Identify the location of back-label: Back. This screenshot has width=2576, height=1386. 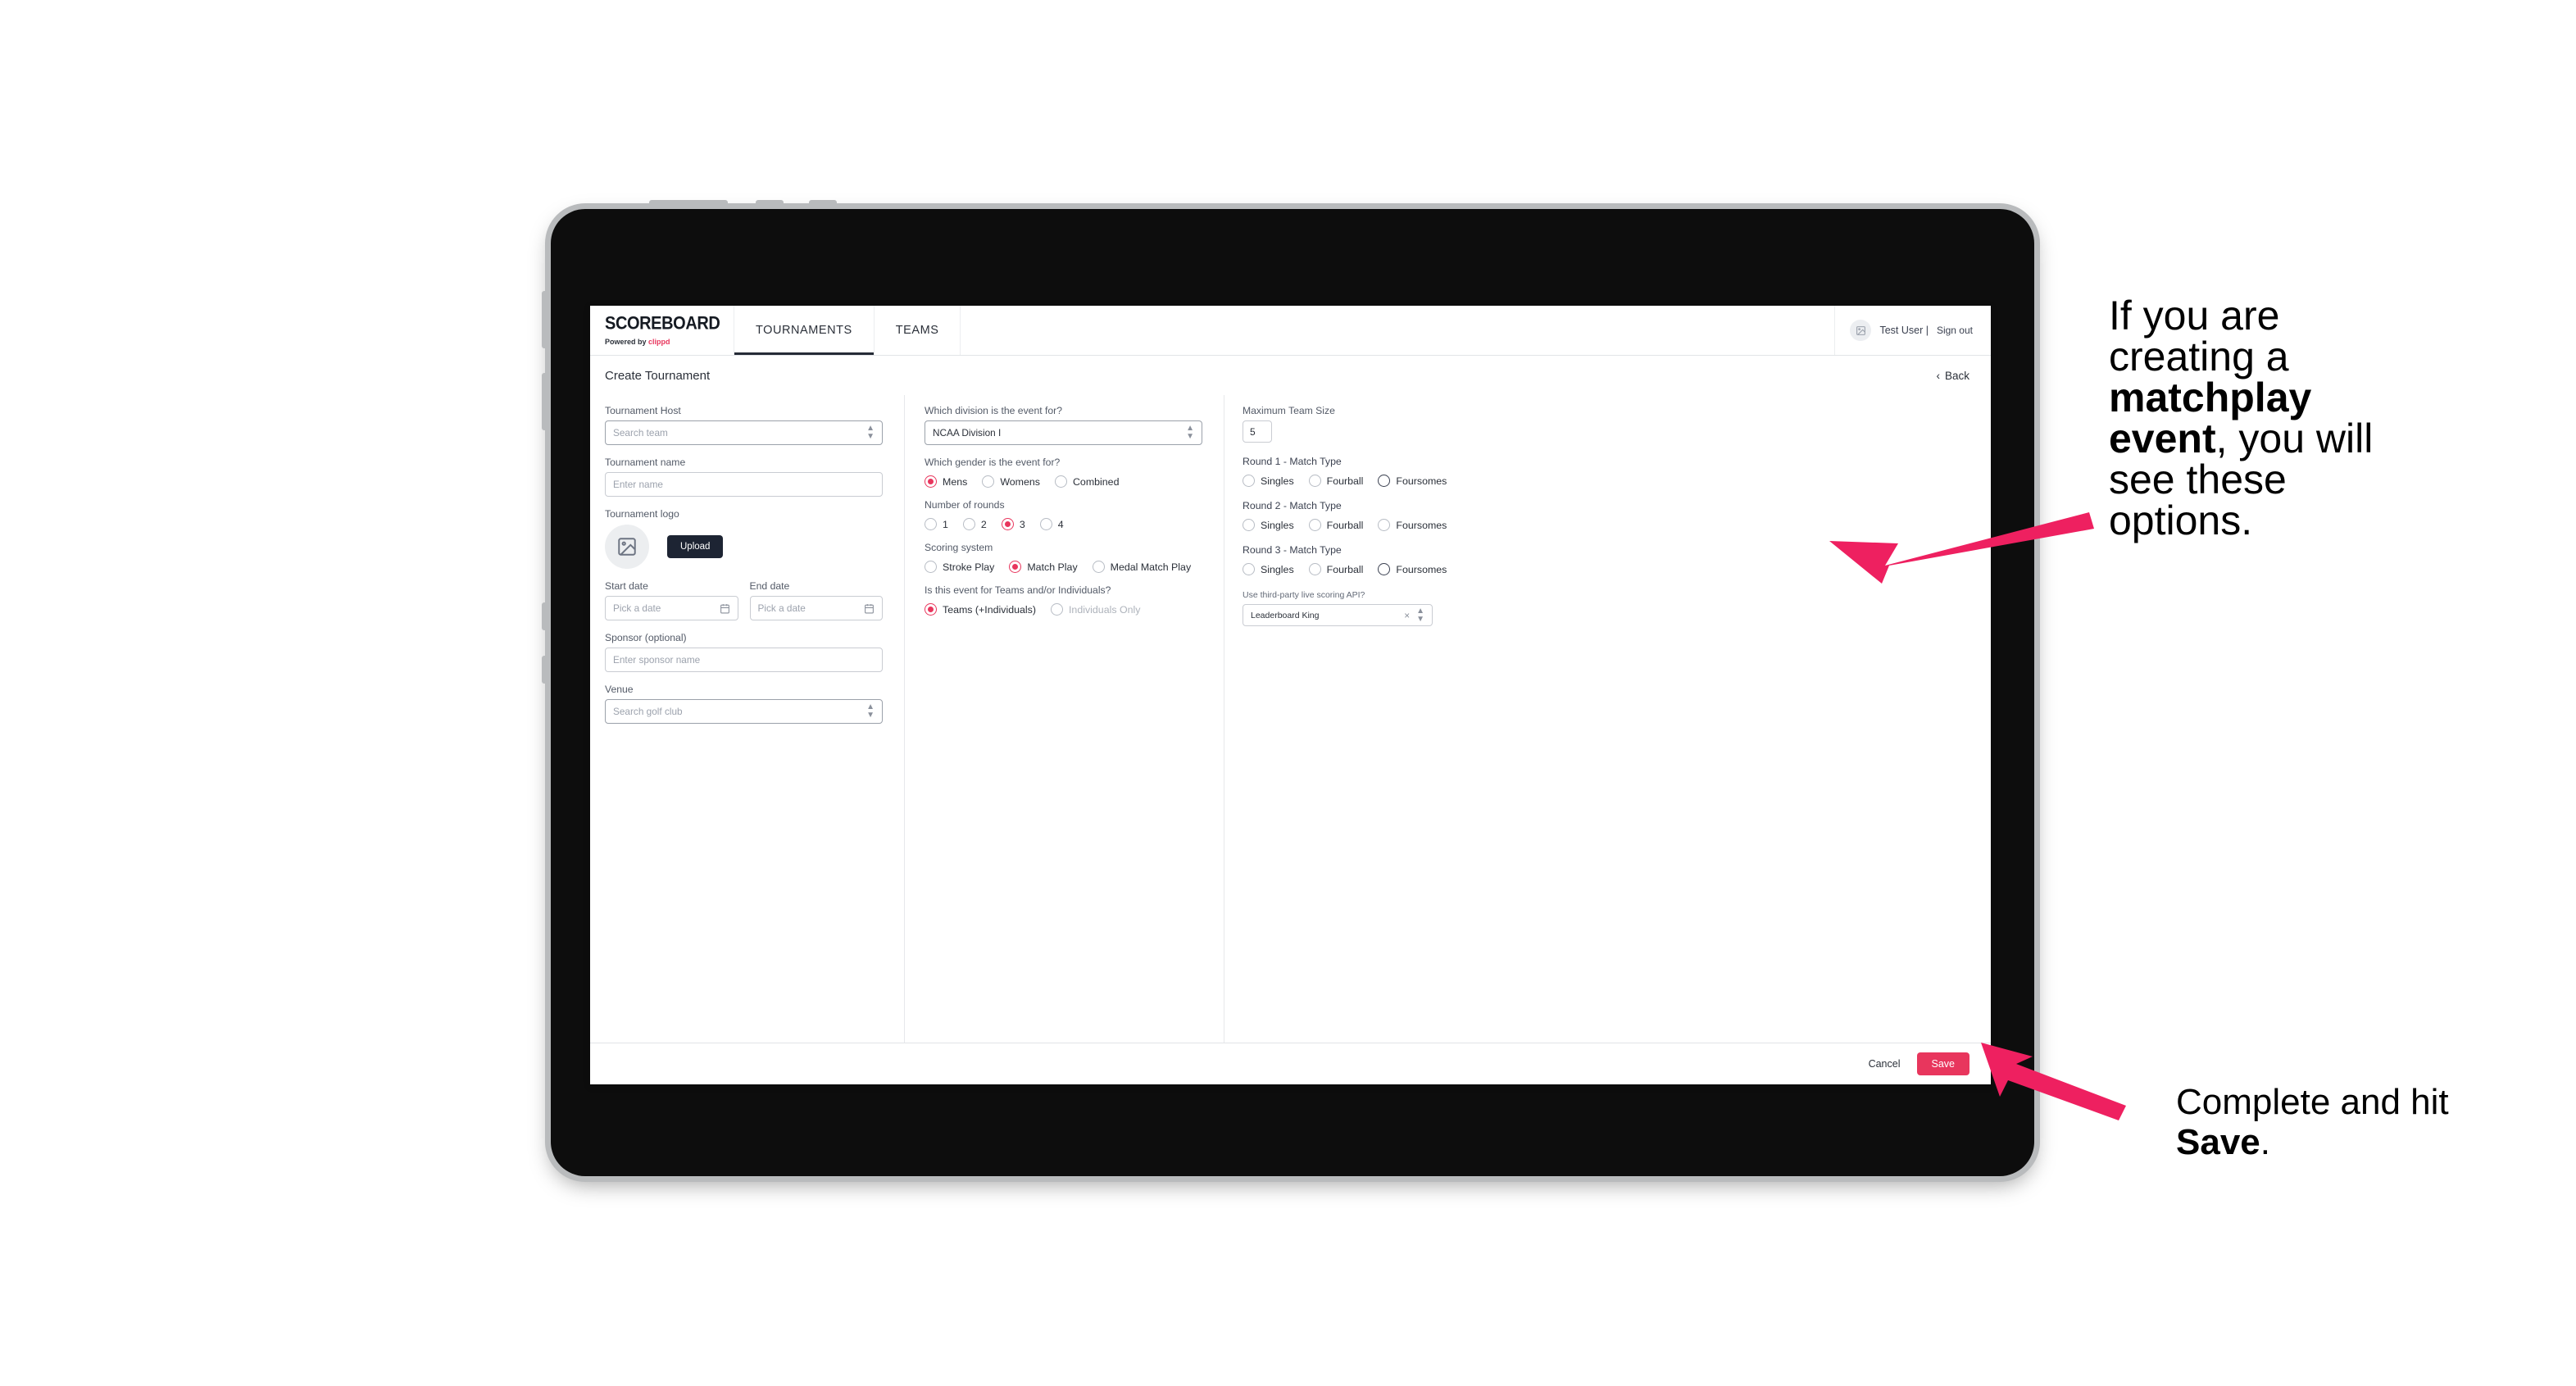
(1956, 375).